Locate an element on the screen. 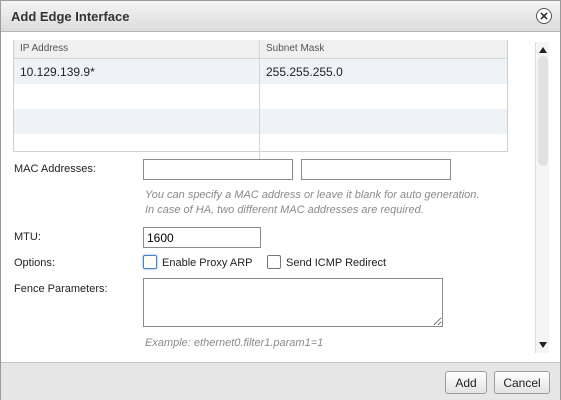 The width and height of the screenshot is (561, 400). table-header: IP Address Subnet Mask is located at coordinates (260, 49).